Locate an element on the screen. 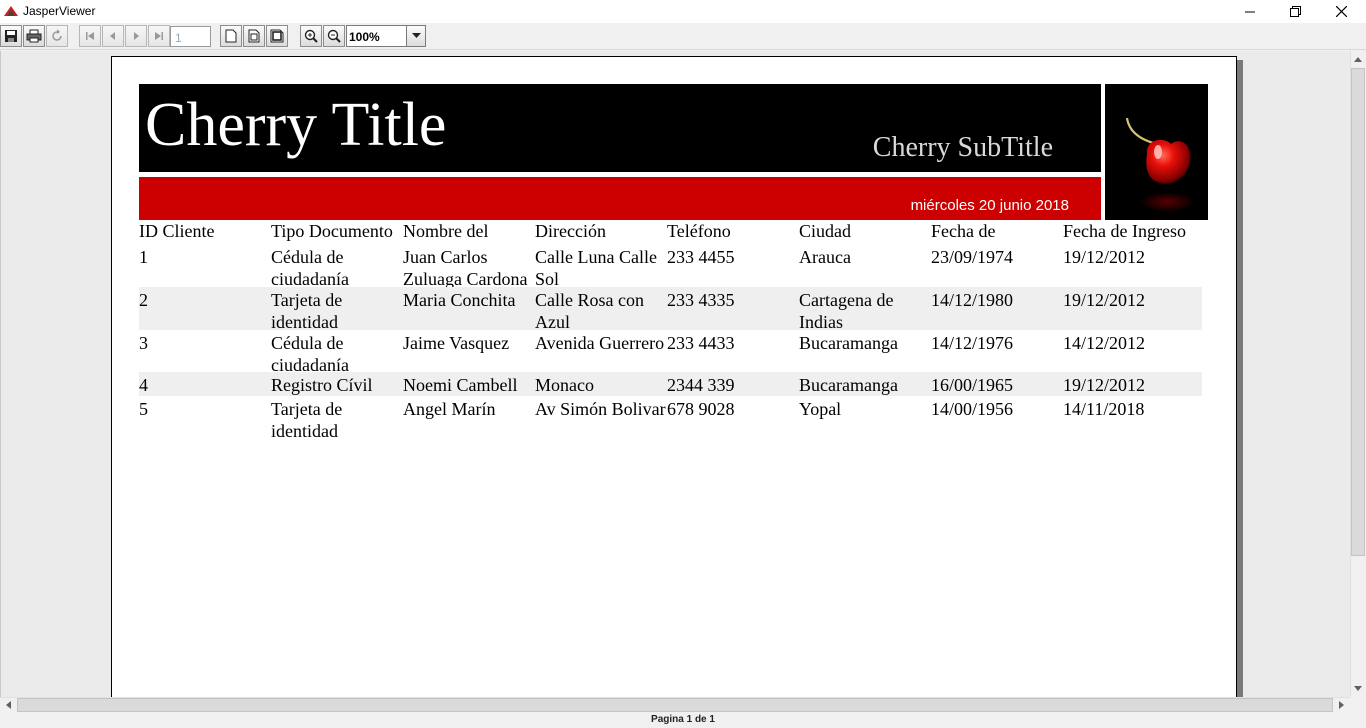 Image resolution: width=1366 pixels, height=728 pixels. table-cell: 233 4455 is located at coordinates (701, 257).